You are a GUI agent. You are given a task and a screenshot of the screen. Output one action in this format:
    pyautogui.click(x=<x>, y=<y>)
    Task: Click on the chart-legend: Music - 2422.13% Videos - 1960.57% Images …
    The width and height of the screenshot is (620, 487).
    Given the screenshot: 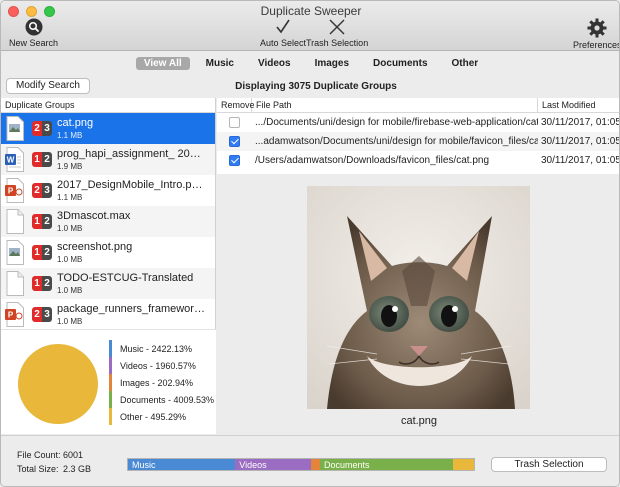 What is the action you would take?
    pyautogui.click(x=161, y=382)
    